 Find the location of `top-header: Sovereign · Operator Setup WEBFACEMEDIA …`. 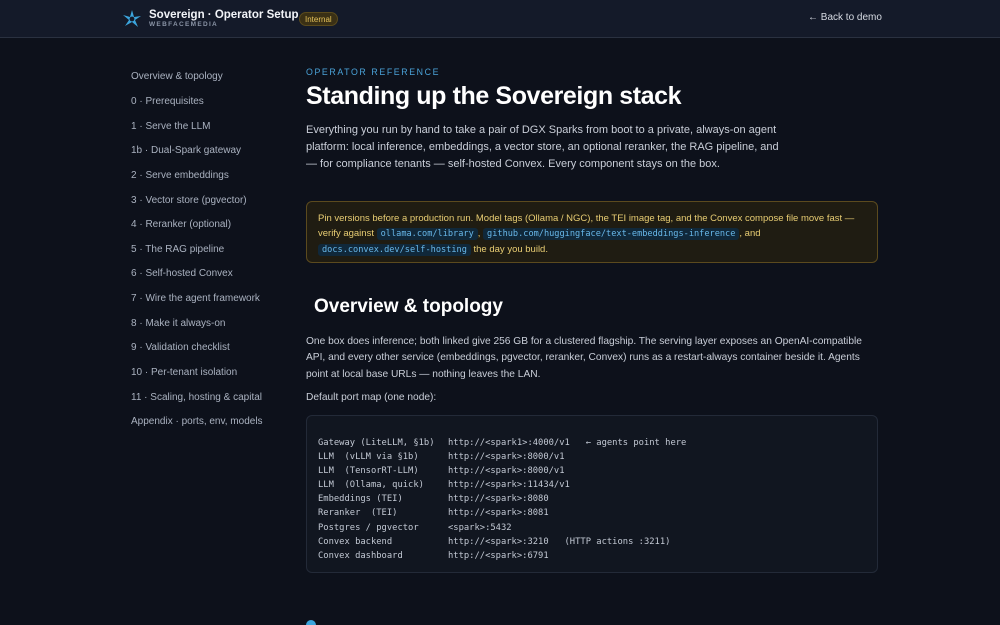

top-header: Sovereign · Operator Setup WEBFACEMEDIA … is located at coordinates (500, 19).